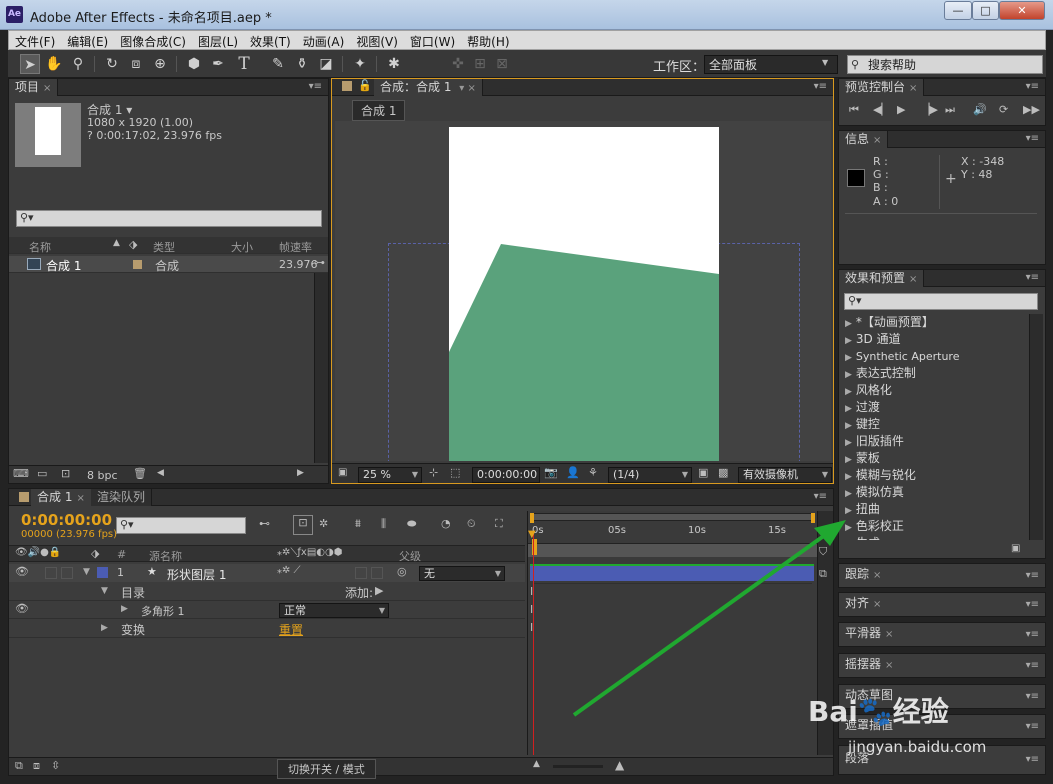  Describe the element at coordinates (458, 64) in the screenshot. I see `axis-local-icon: ✜` at that location.